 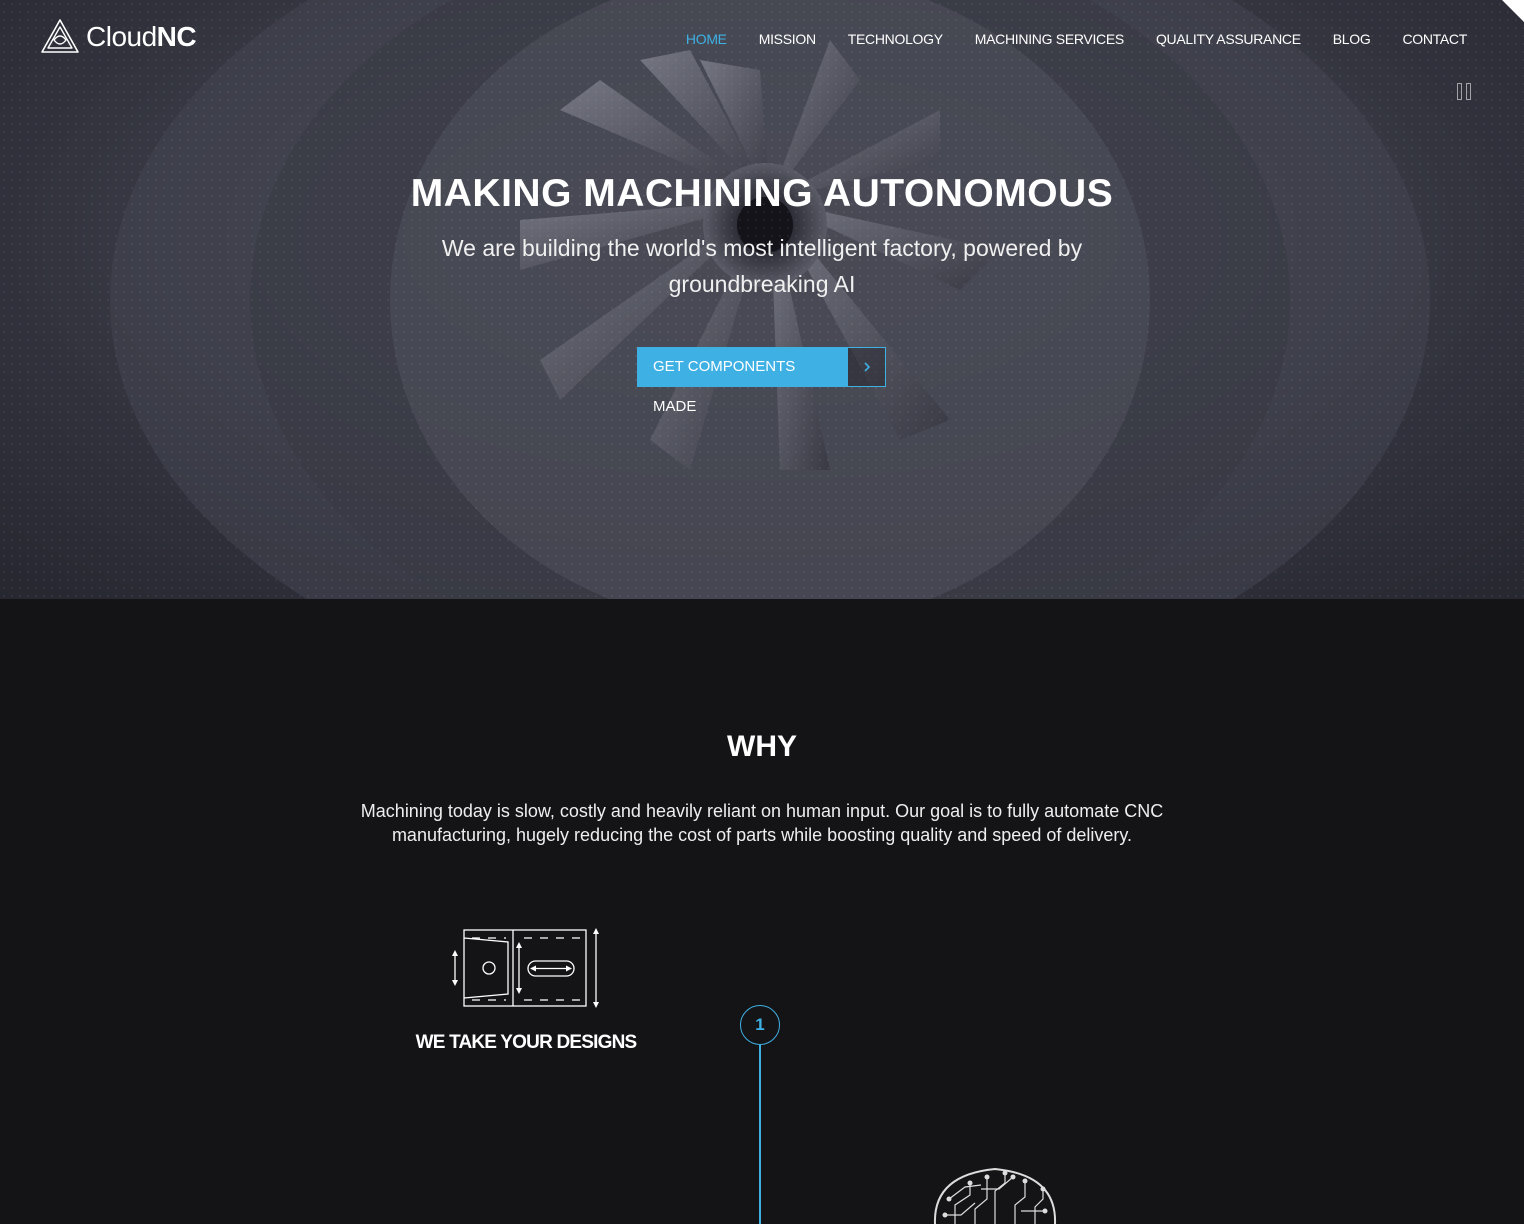 I want to click on brand-name-thin: Cloud, so click(x=121, y=36).